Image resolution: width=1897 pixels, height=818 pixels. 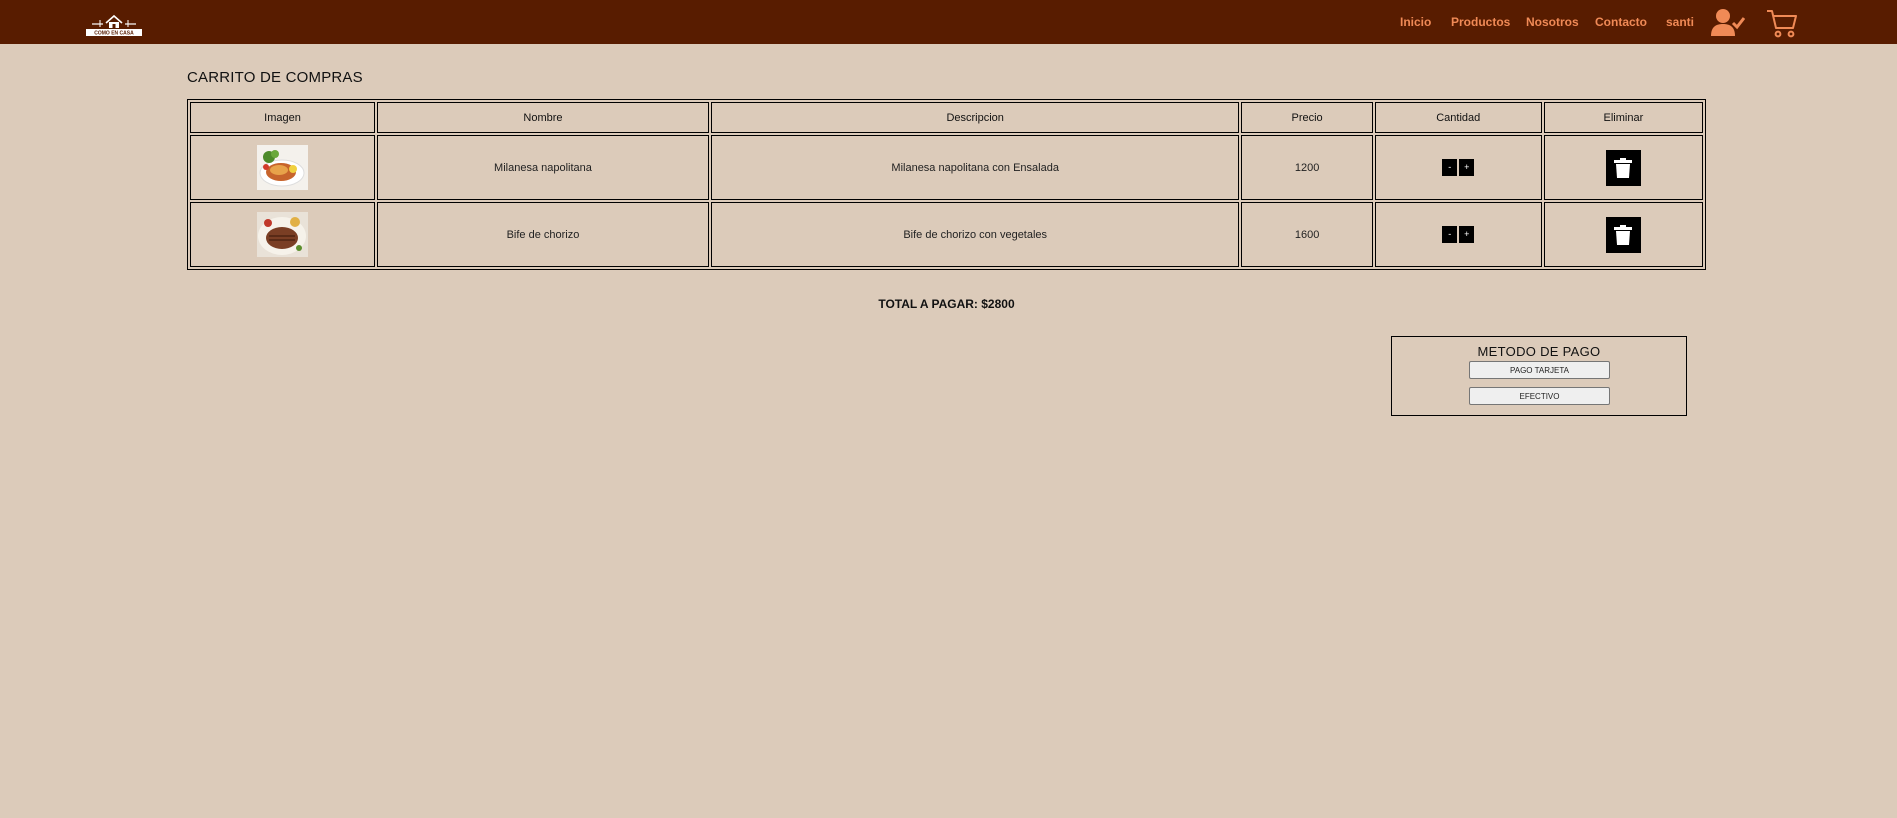 I want to click on card-payment-button: PAGO TARJETA, so click(x=1539, y=370).